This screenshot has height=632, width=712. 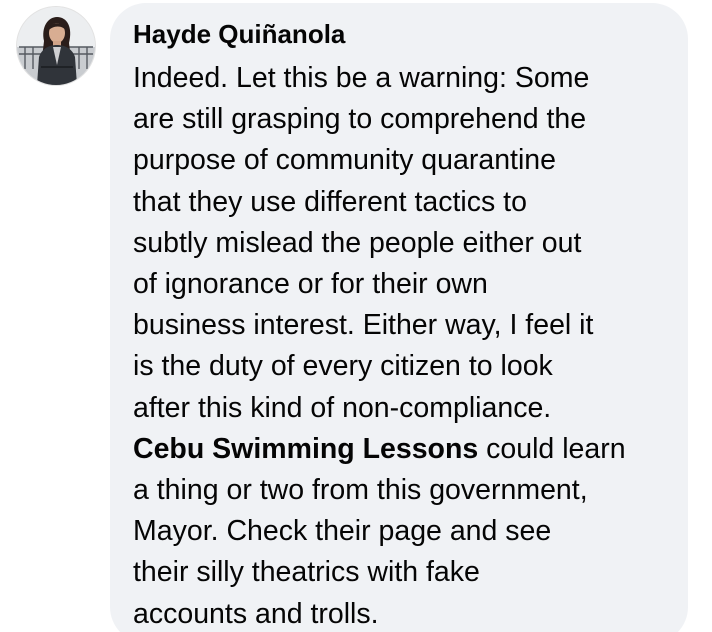 What do you see at coordinates (363, 325) in the screenshot?
I see `comment-line: business interest. Either way, I feel it` at bounding box center [363, 325].